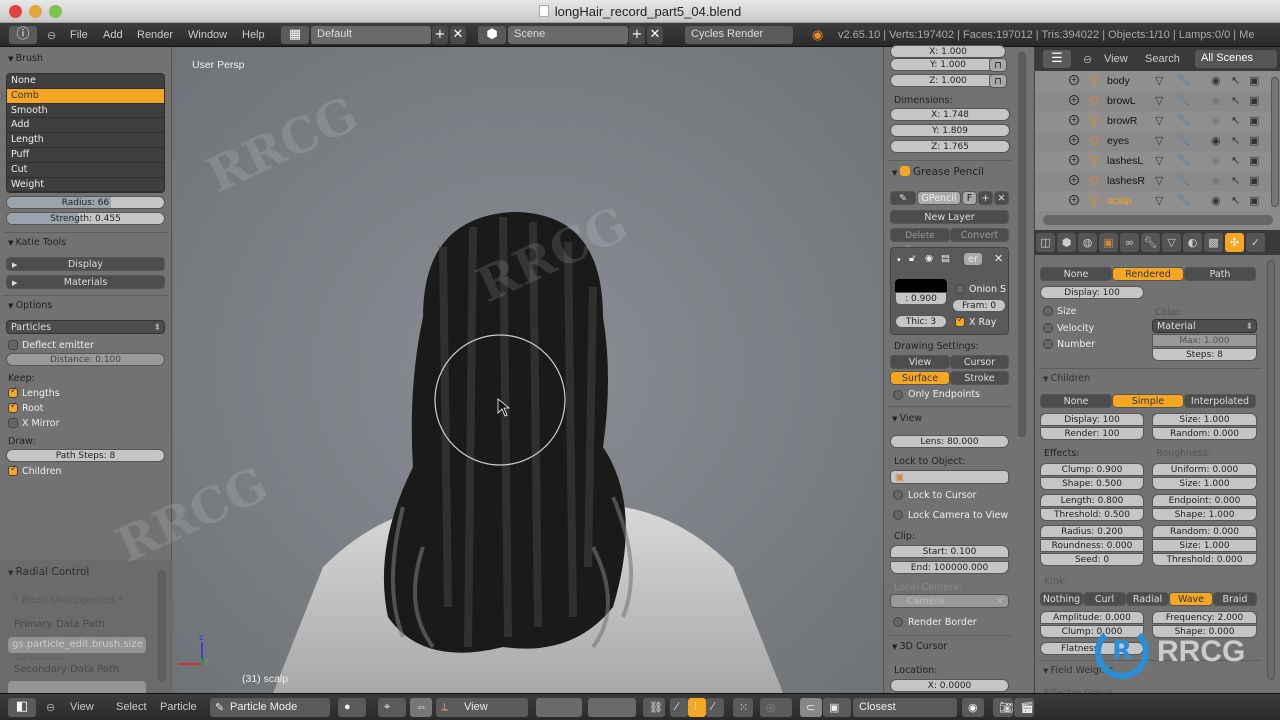 The height and width of the screenshot is (720, 1280). I want to click on draw-mode-surface: Surface, so click(920, 378).